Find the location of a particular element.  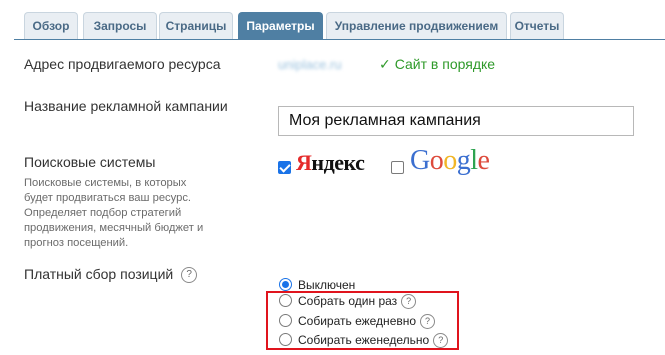

google-logo: Google is located at coordinates (450, 160).